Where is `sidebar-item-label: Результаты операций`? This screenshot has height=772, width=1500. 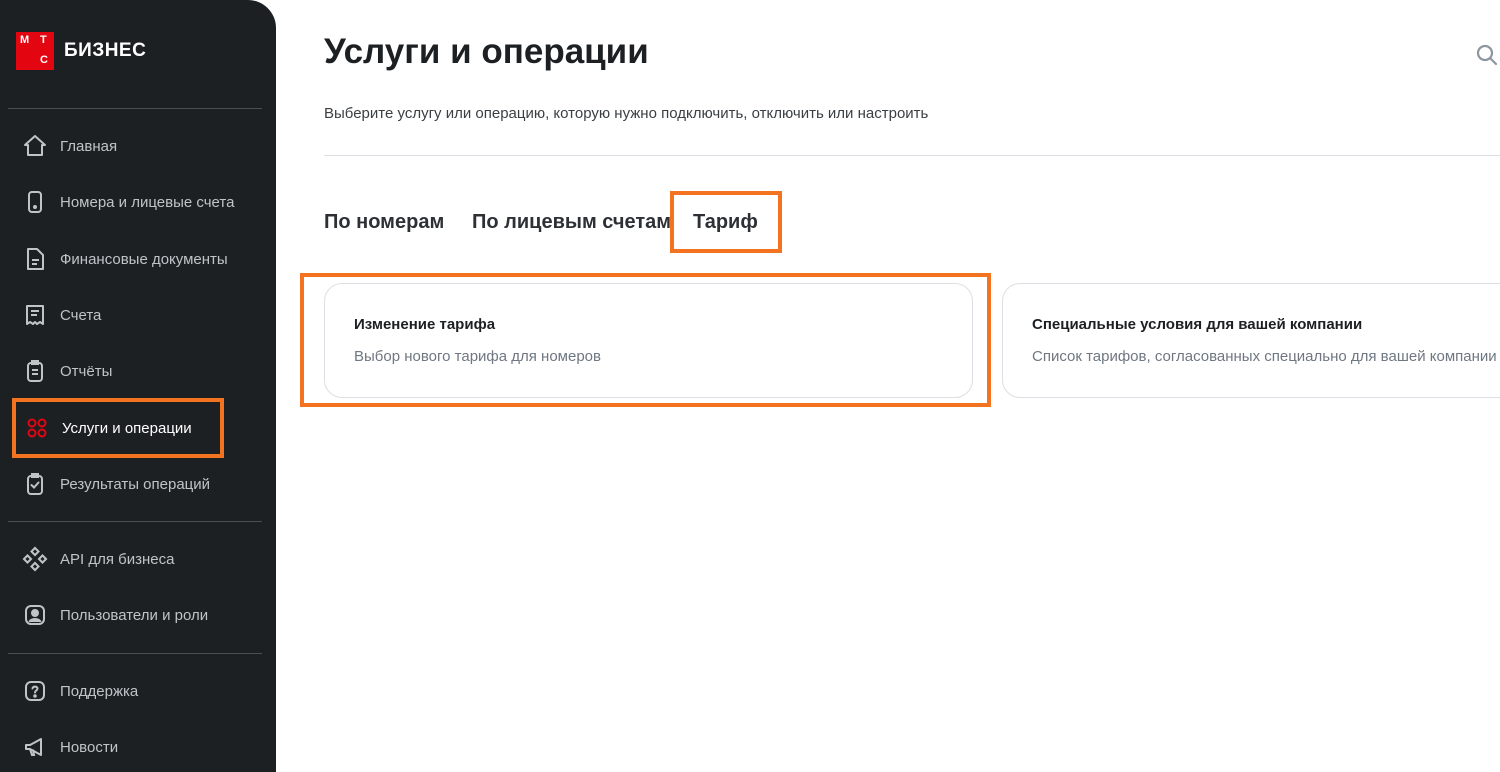 sidebar-item-label: Результаты операций is located at coordinates (135, 484).